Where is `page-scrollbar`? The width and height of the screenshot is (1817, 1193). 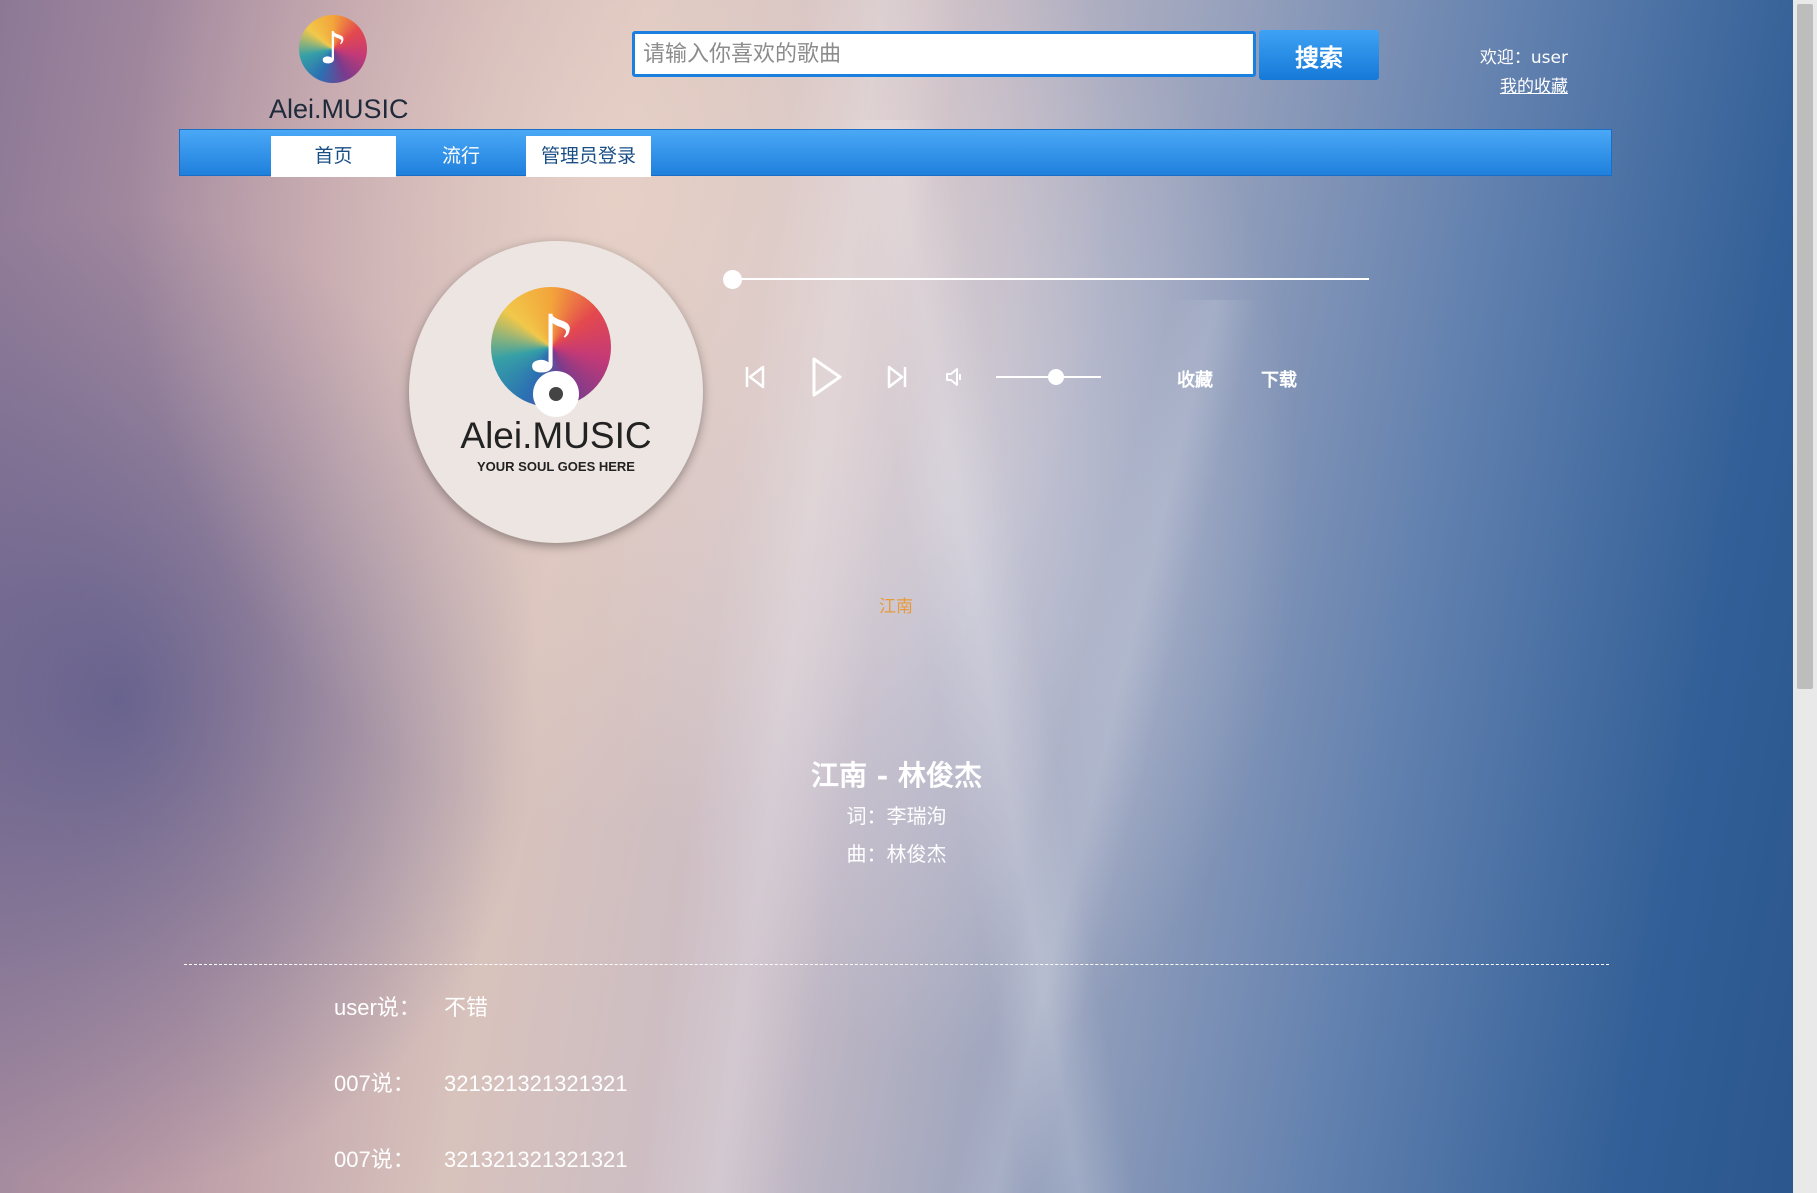
page-scrollbar is located at coordinates (1805, 596).